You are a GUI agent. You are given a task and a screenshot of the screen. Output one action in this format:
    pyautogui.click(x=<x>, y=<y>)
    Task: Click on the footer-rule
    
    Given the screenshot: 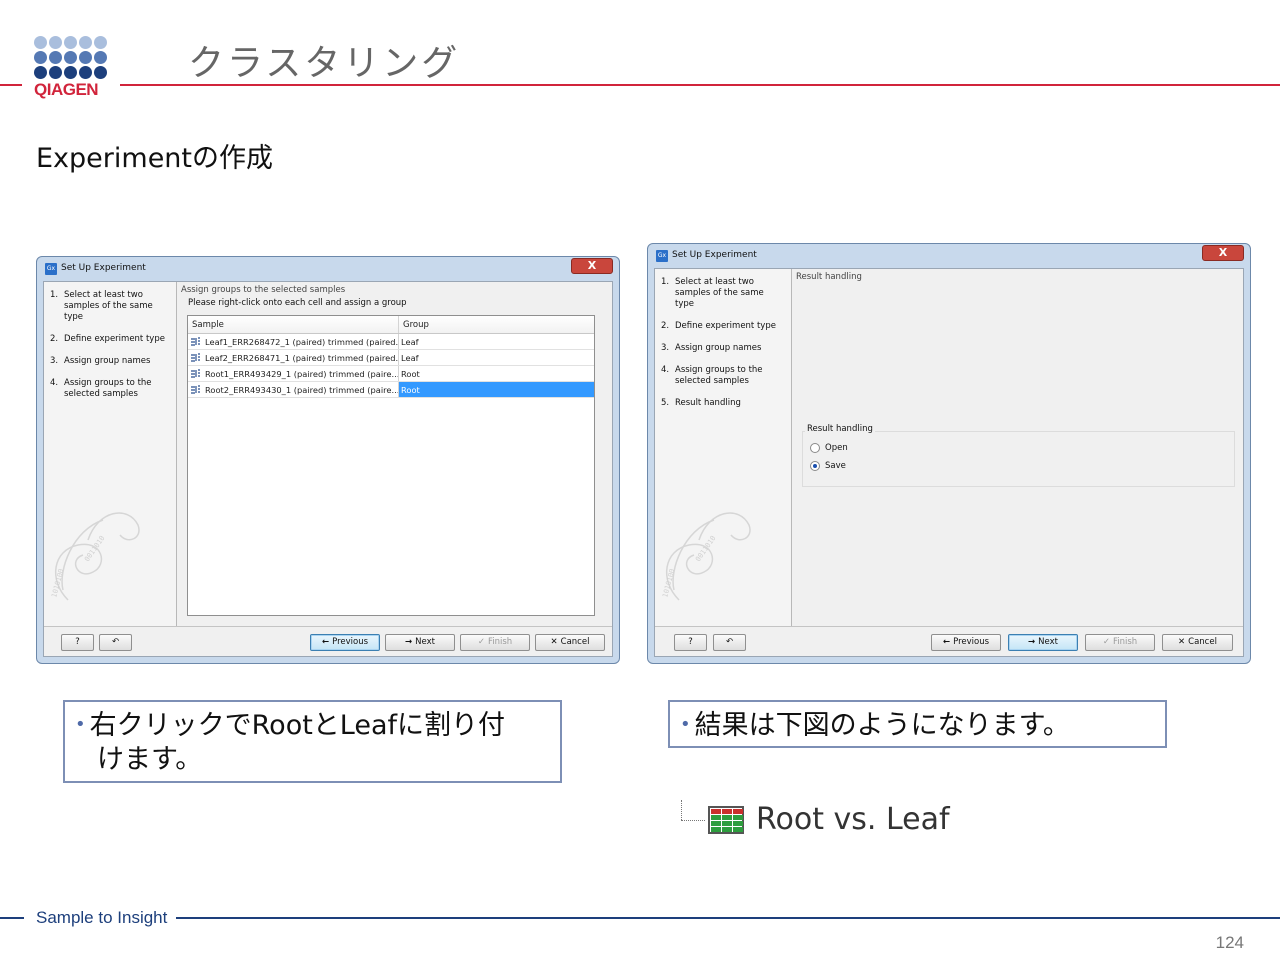 What is the action you would take?
    pyautogui.click(x=728, y=918)
    